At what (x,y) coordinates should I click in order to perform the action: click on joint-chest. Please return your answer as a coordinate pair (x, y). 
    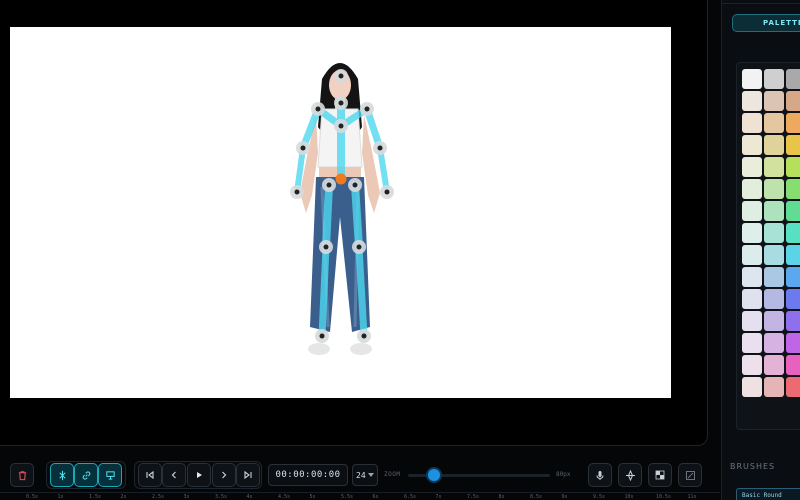
    Looking at the image, I should click on (341, 126).